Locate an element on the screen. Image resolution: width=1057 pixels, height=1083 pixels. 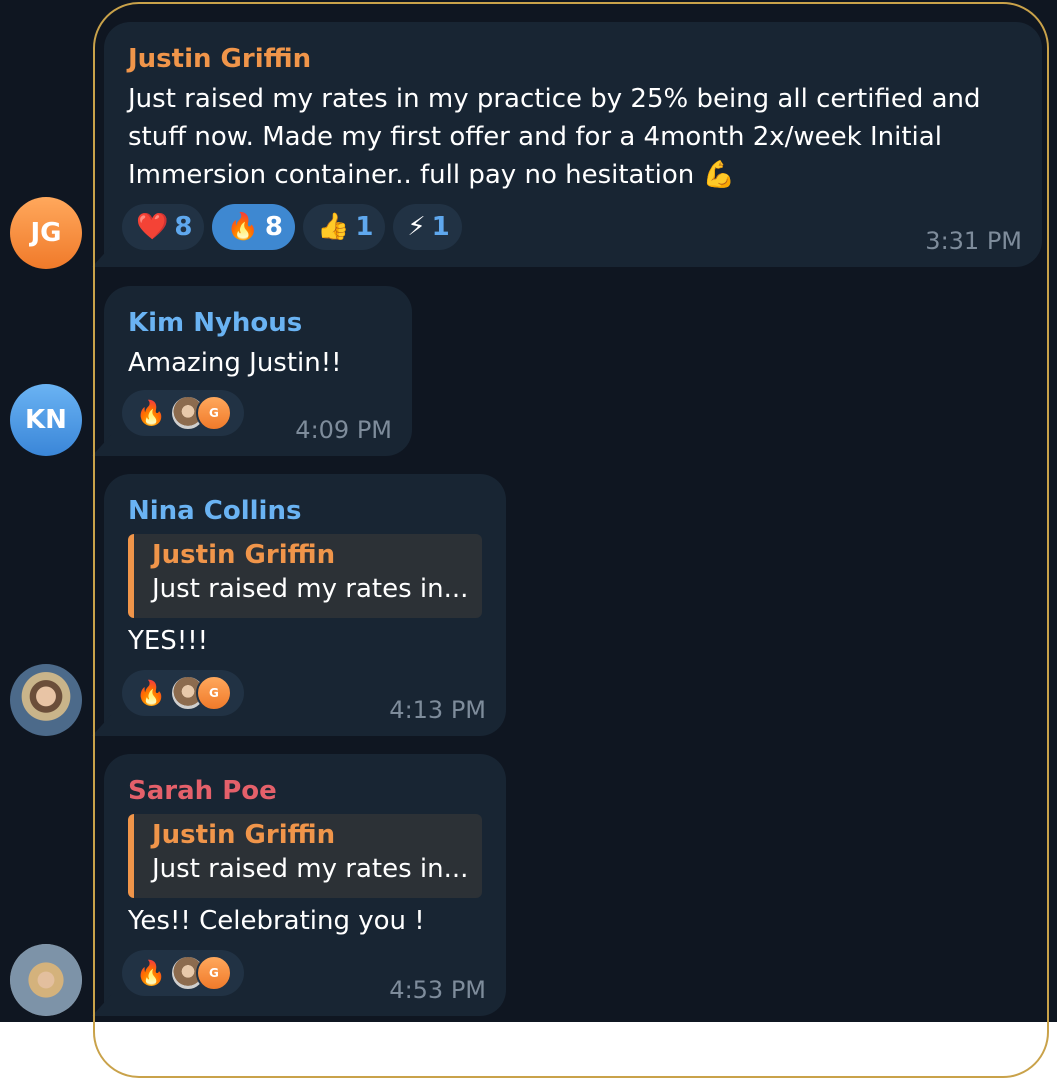
message-timestamp: 4:13 PM is located at coordinates (437, 710).